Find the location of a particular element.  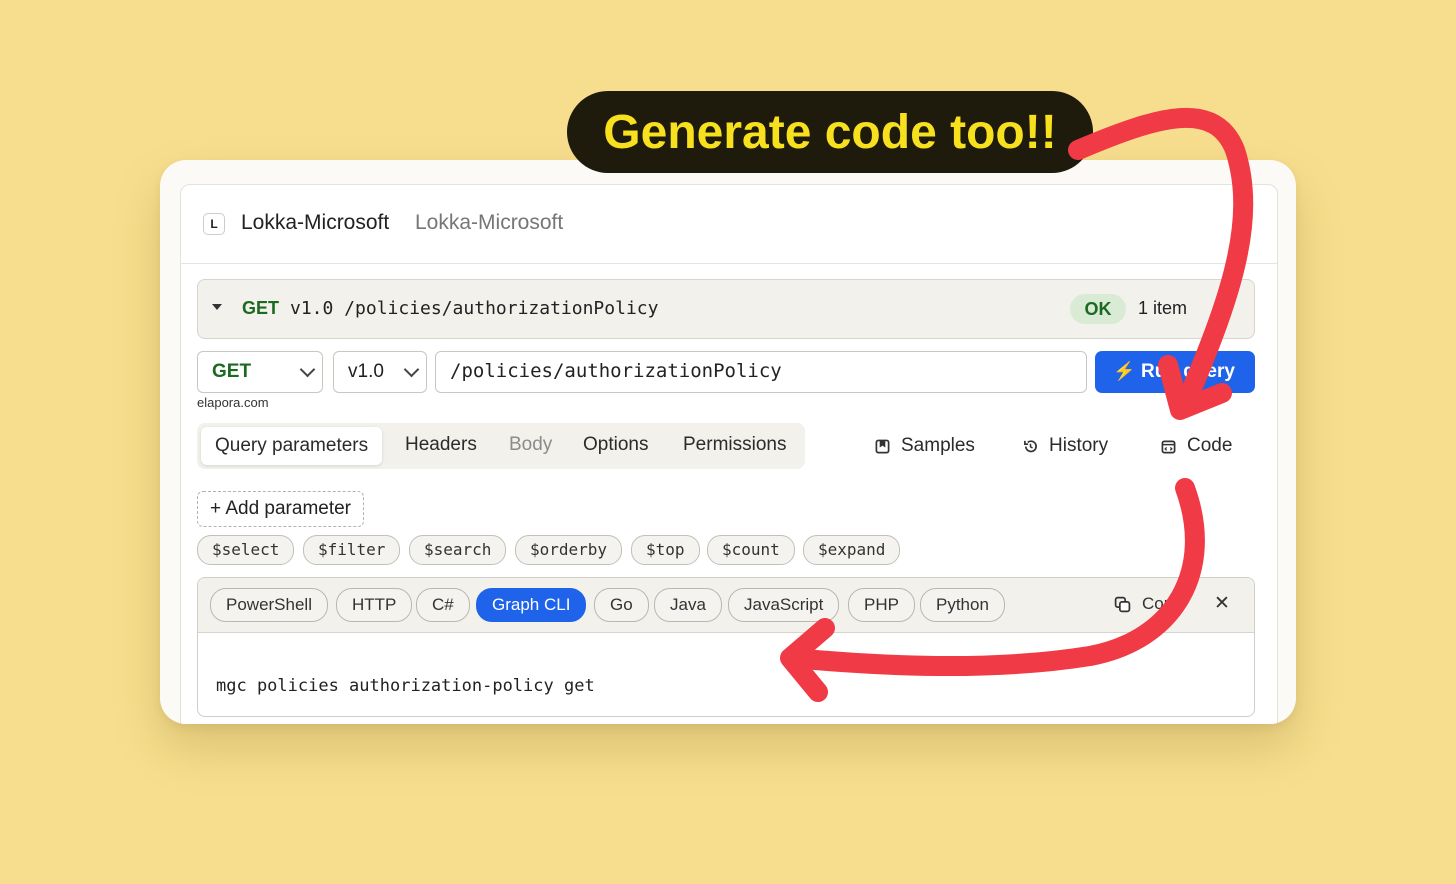

chip-count: $count is located at coordinates (751, 550).